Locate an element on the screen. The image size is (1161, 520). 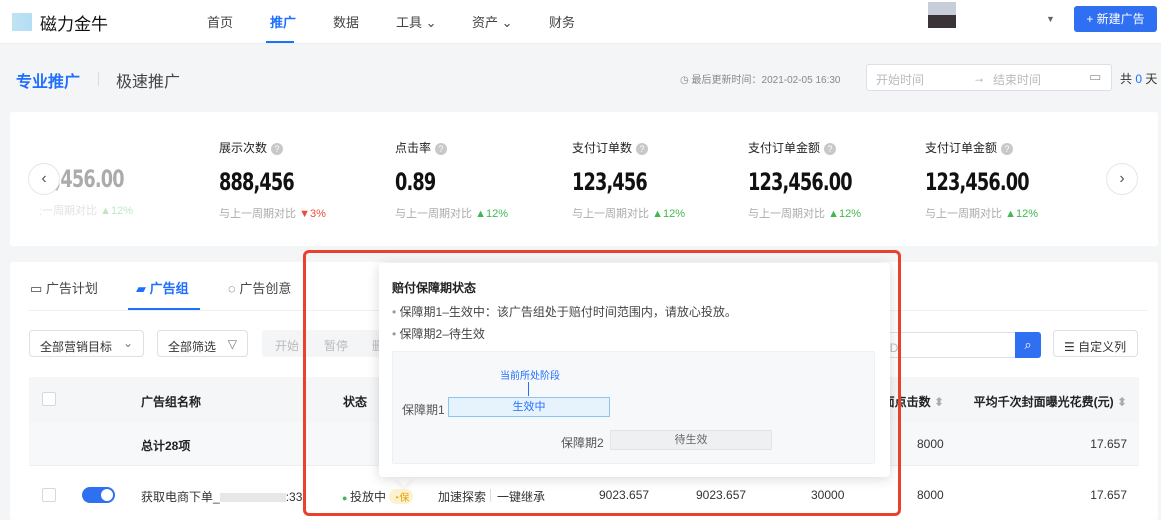
filter-select: 全部筛选 ▽ is located at coordinates (202, 343).